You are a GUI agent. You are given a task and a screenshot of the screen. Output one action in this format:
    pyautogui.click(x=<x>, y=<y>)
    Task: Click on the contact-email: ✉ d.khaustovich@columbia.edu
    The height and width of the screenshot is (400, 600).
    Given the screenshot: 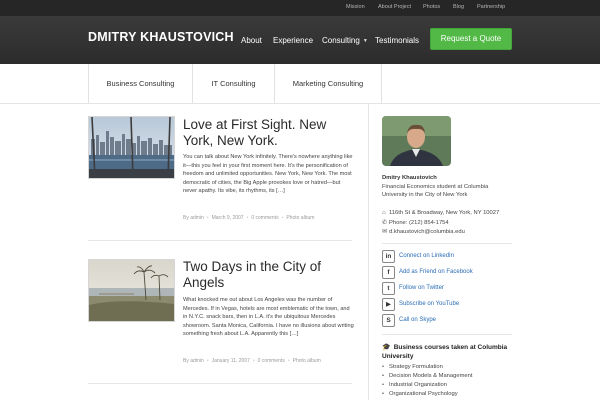 What is the action you would take?
    pyautogui.click(x=423, y=231)
    